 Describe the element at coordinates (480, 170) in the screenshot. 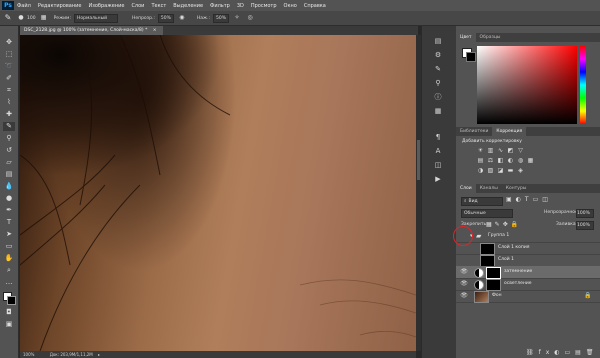

I see `invert-icon: ◑` at that location.